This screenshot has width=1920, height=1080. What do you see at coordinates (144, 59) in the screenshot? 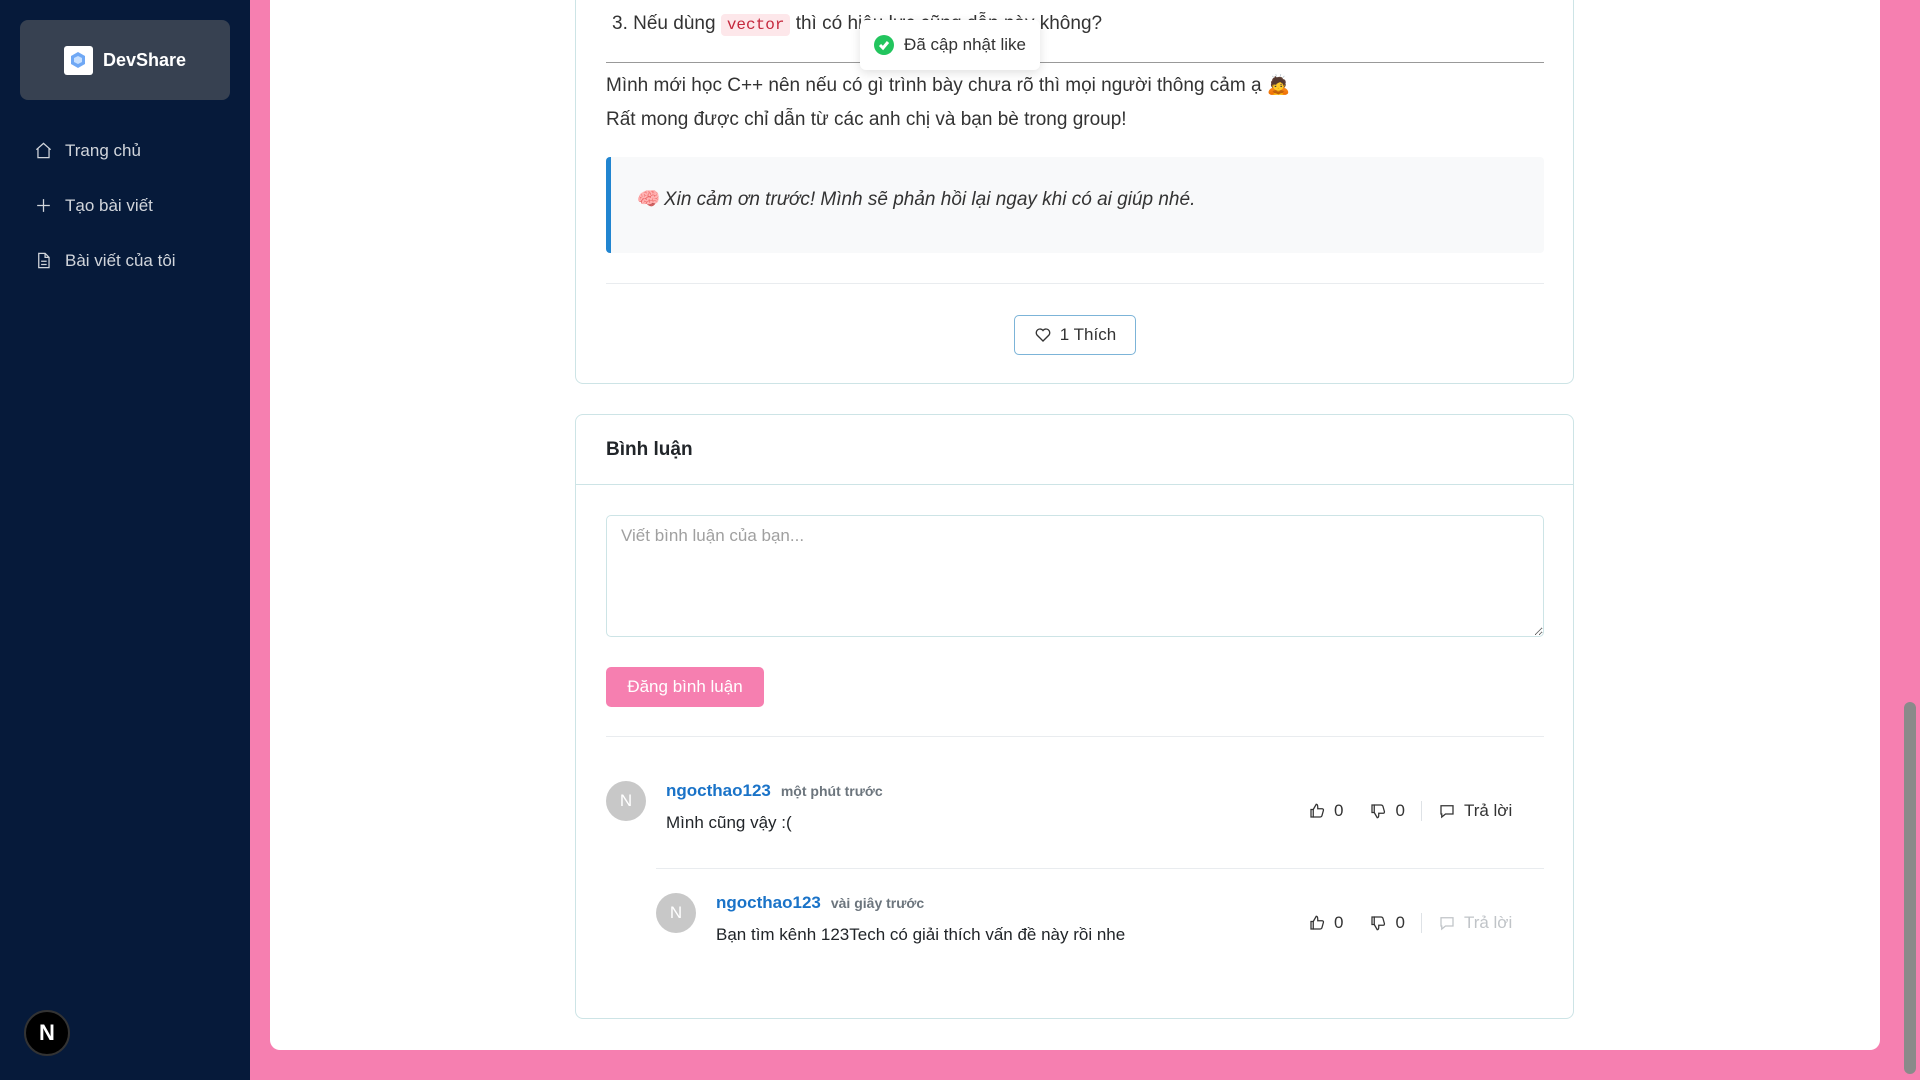
I see `brand-name: DevShare` at bounding box center [144, 59].